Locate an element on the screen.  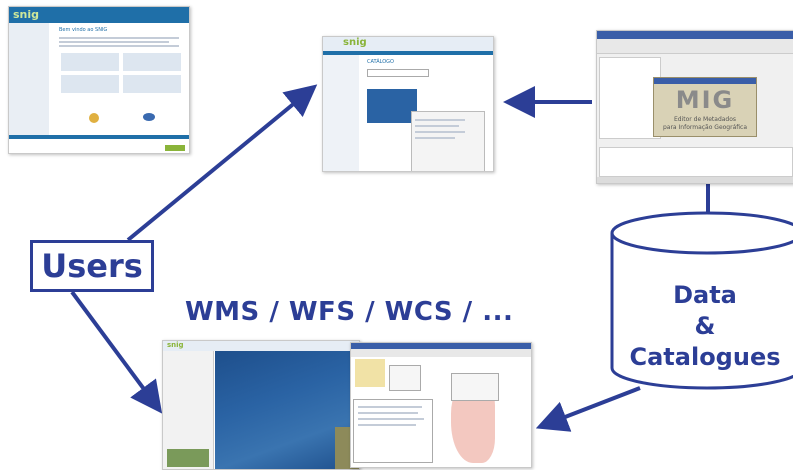
database-label: Data & Catalogues is located at coordinates (701, 326).